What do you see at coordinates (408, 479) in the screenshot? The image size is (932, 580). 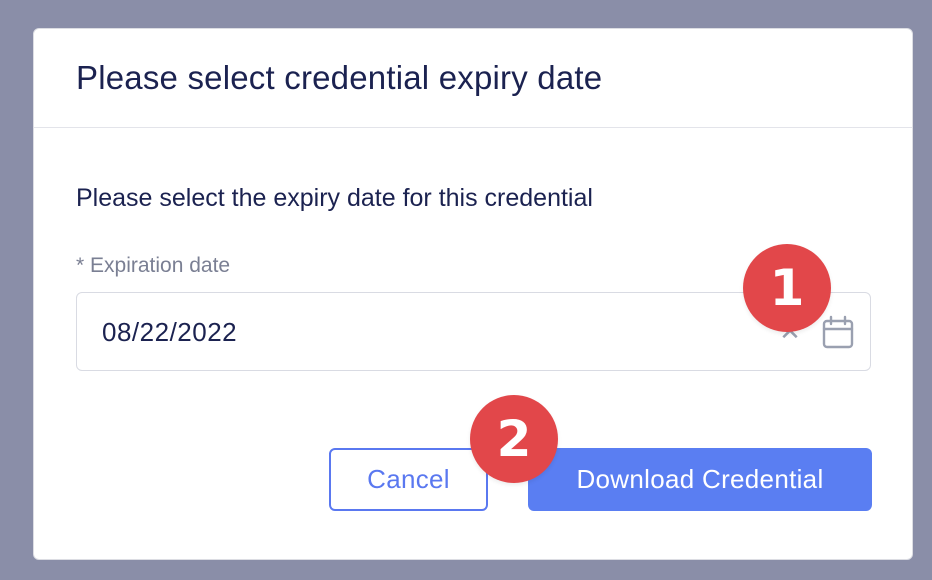 I see `cancel-button: Cancel` at bounding box center [408, 479].